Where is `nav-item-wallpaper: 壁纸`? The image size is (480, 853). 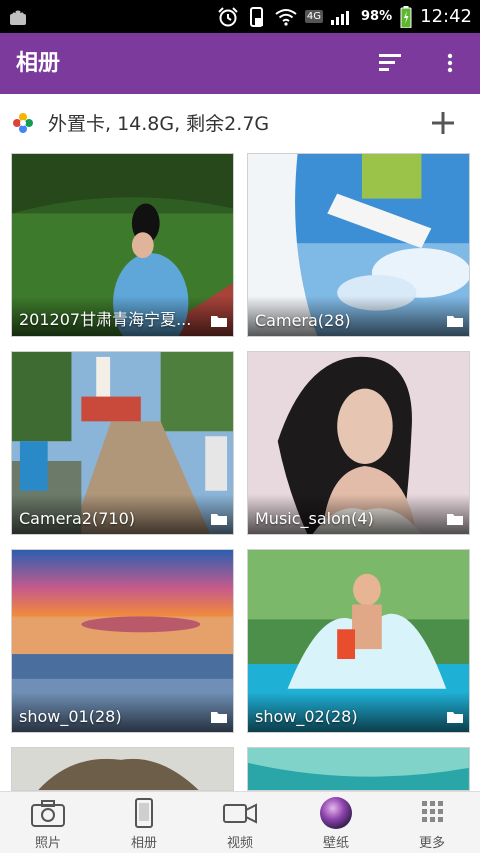 nav-item-wallpaper: 壁纸 is located at coordinates (336, 822).